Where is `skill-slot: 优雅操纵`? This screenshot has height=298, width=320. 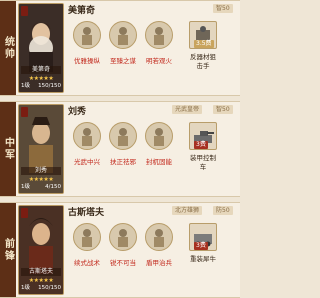
skill-slot: 优雅操纵 is located at coordinates (87, 43).